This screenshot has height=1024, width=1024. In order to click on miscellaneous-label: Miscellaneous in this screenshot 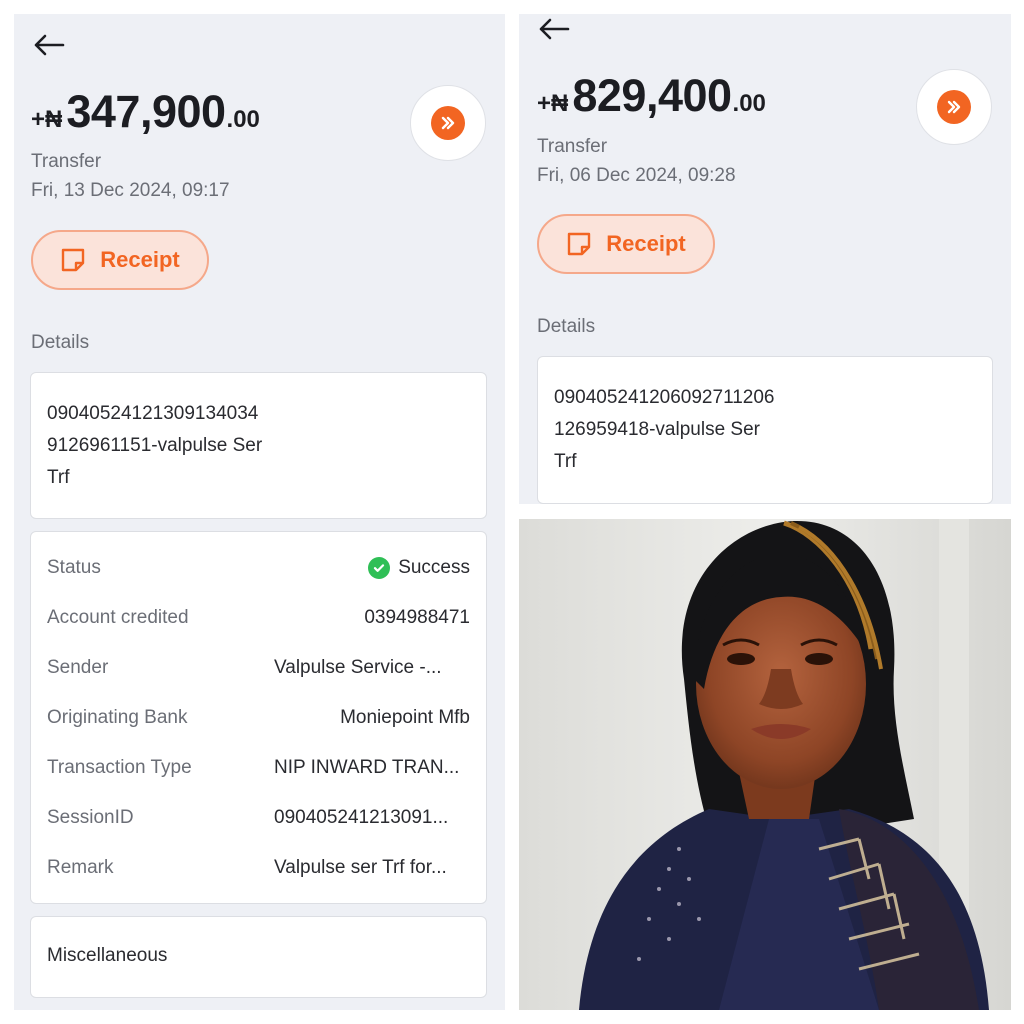, I will do `click(107, 955)`.